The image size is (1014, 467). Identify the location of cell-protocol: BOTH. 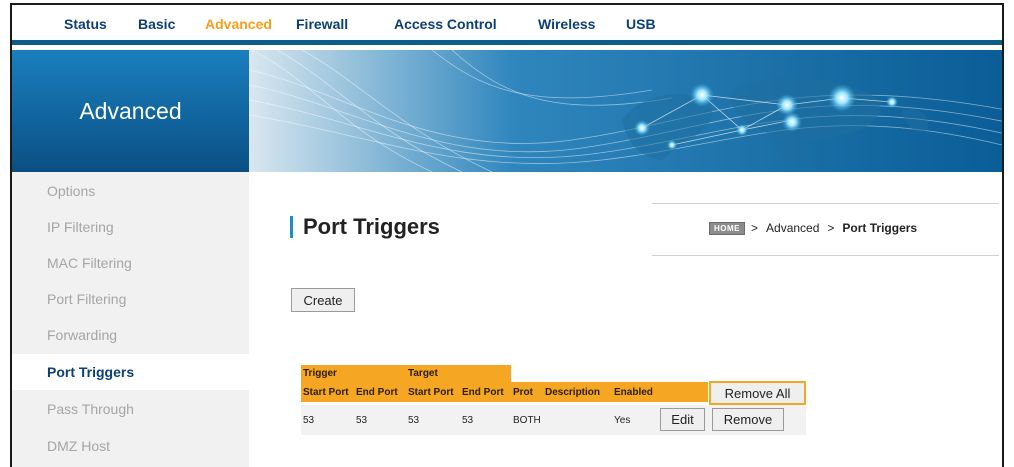
(527, 420).